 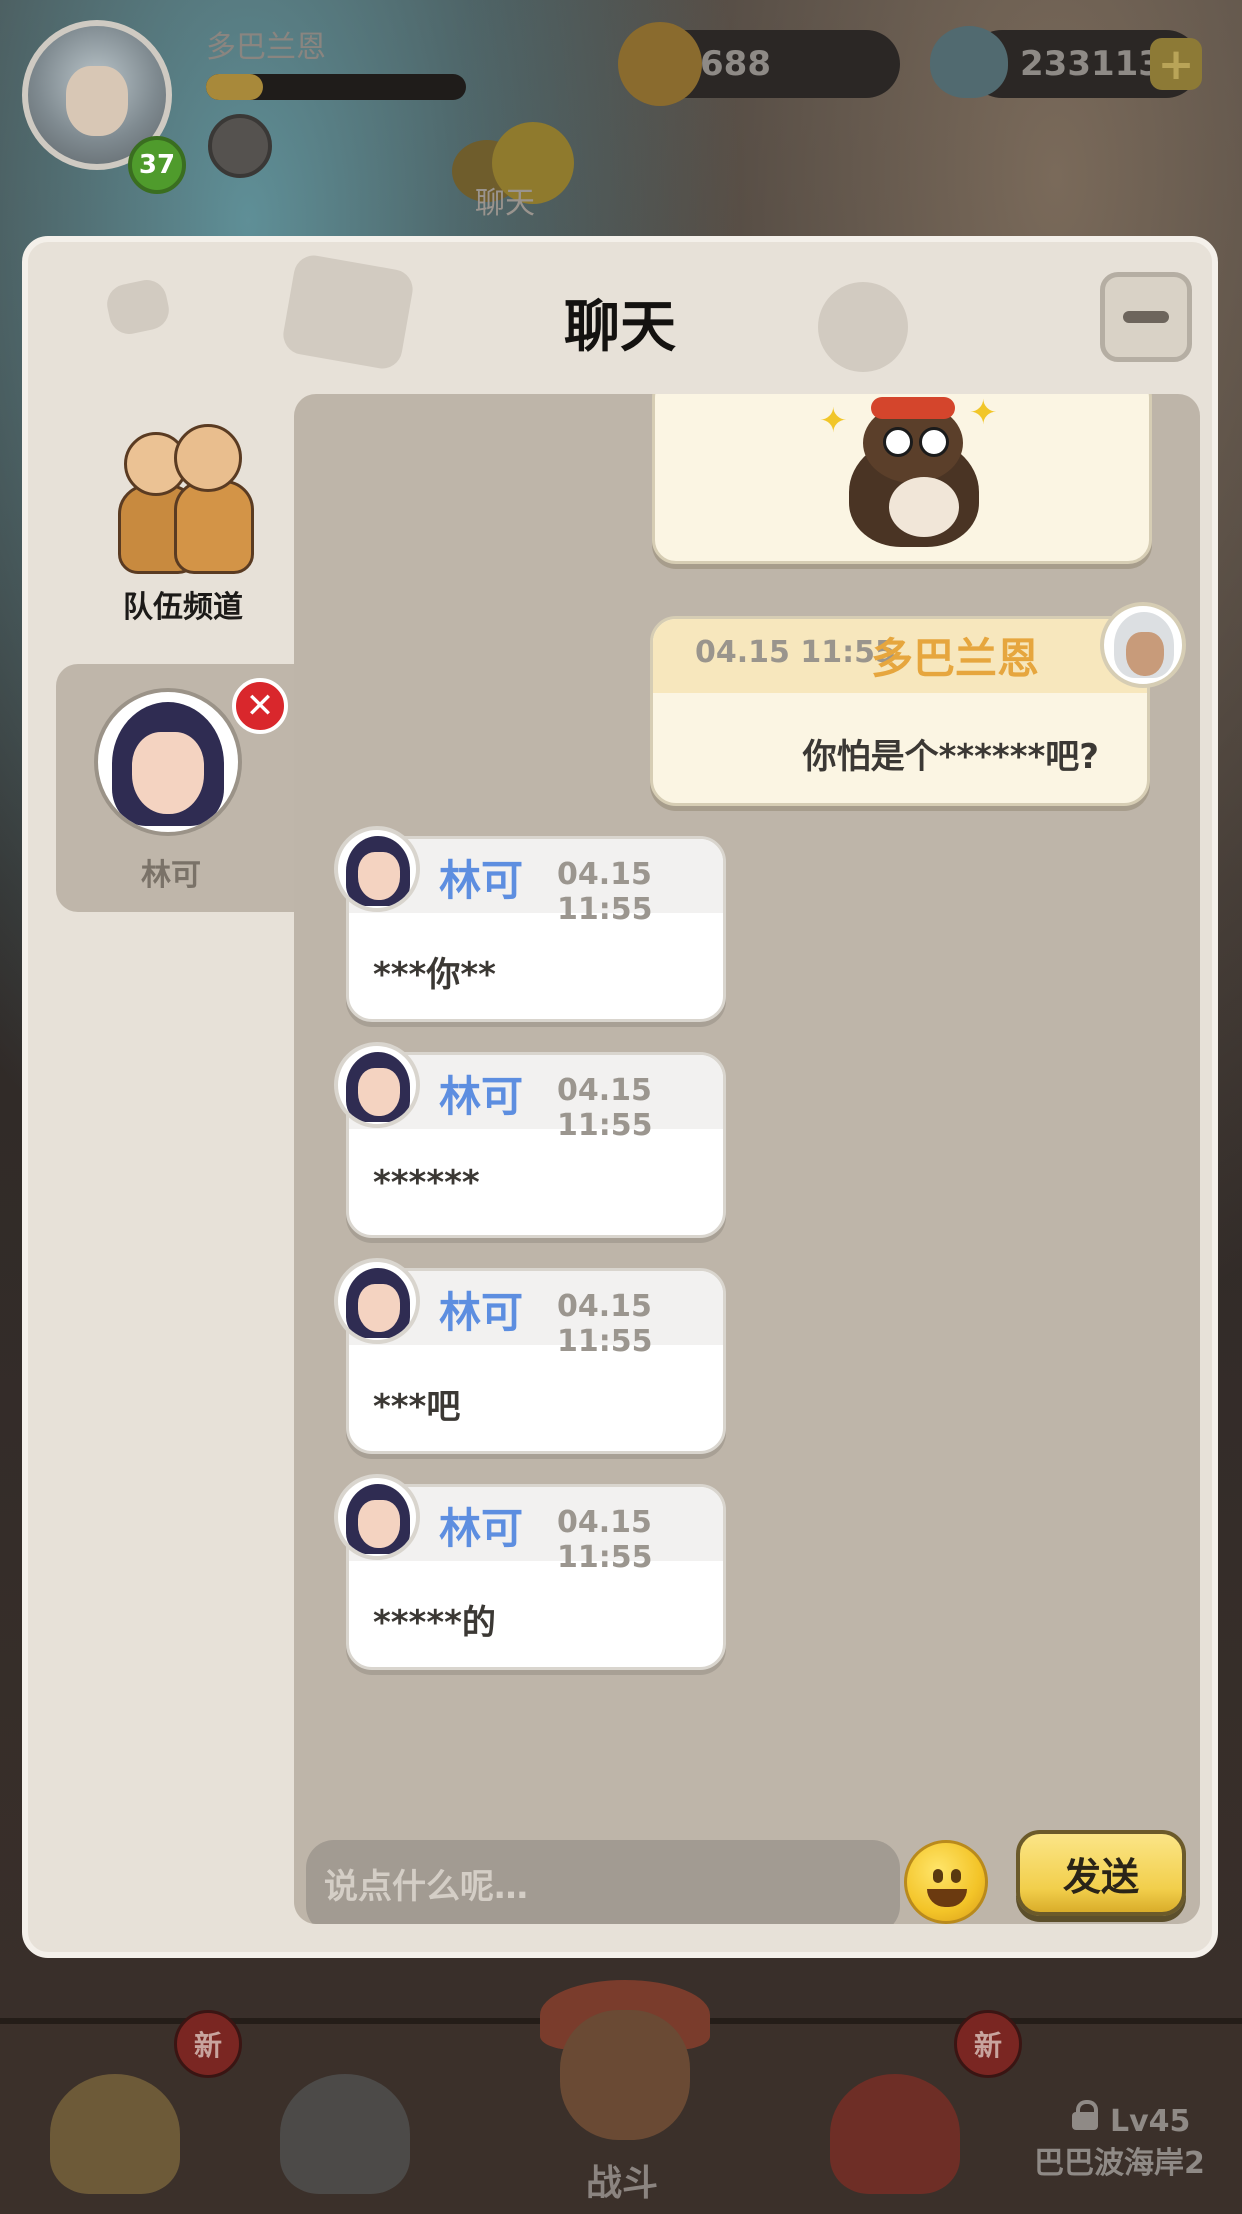 I want to click on gem-shell-icon, so click(x=969, y=62).